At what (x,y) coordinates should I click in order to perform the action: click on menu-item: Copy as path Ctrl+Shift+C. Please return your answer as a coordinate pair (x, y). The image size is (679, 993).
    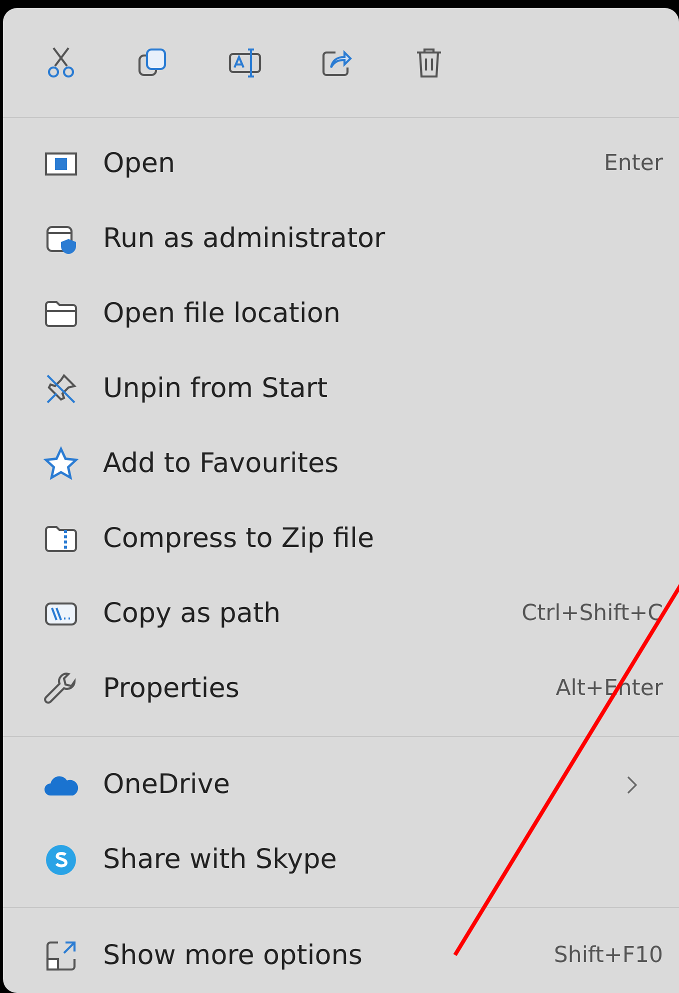
    Looking at the image, I should click on (341, 613).